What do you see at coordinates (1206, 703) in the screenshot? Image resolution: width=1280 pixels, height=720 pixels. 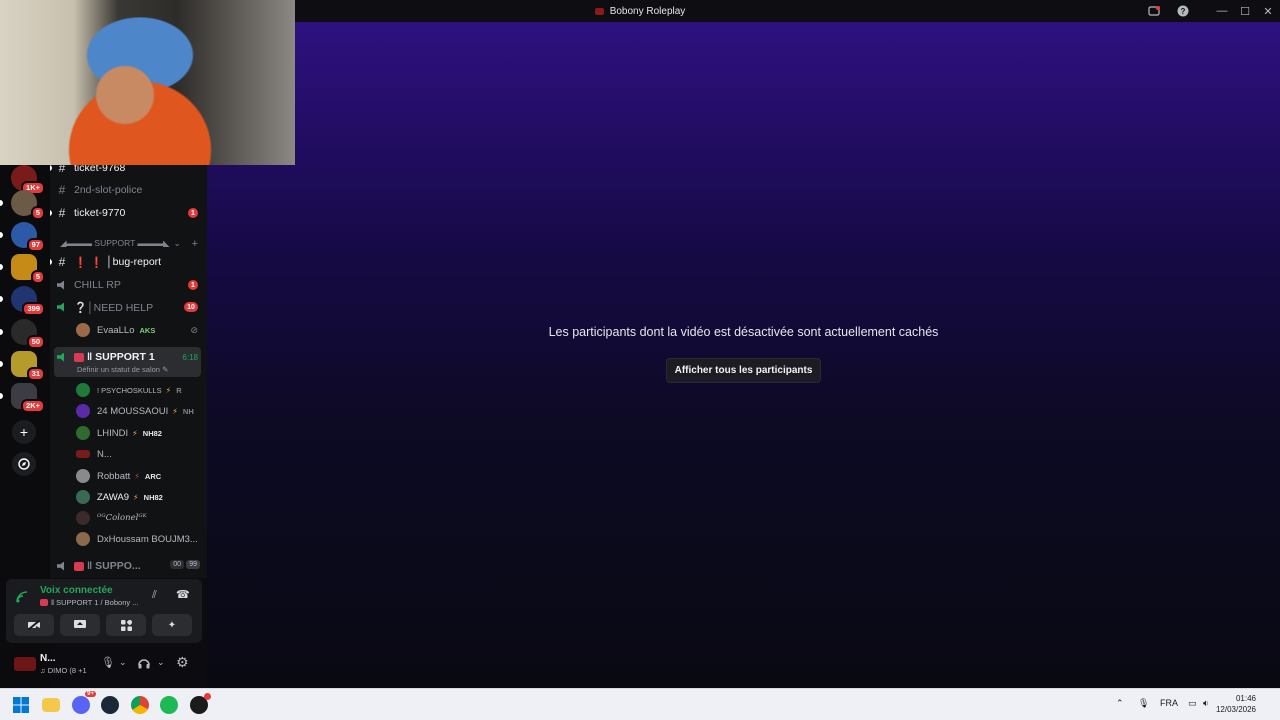 I see `volume-icon: 🔉︎` at bounding box center [1206, 703].